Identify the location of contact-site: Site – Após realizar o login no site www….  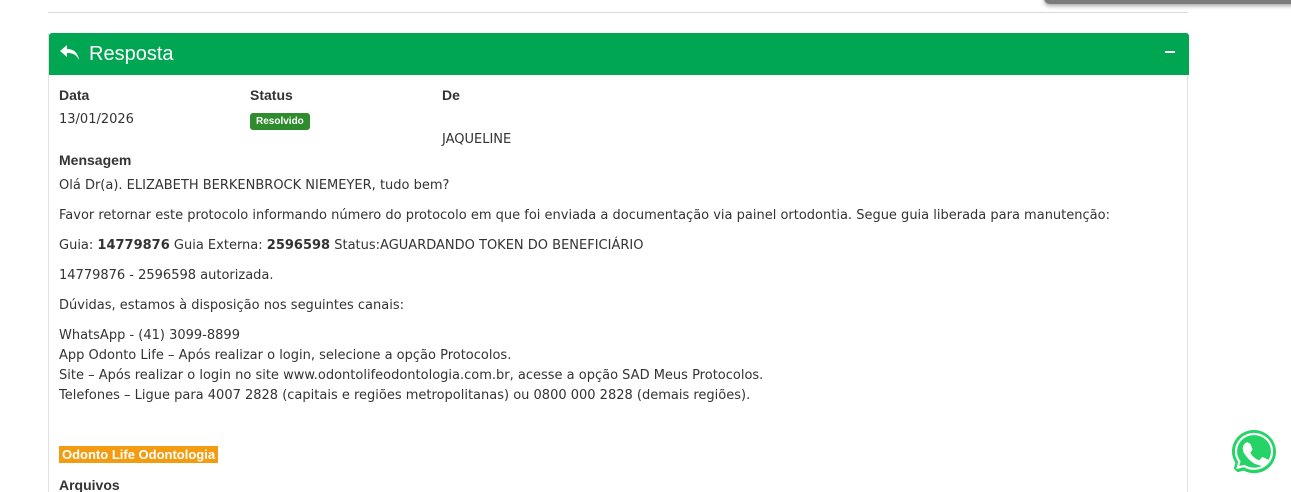
(411, 375).